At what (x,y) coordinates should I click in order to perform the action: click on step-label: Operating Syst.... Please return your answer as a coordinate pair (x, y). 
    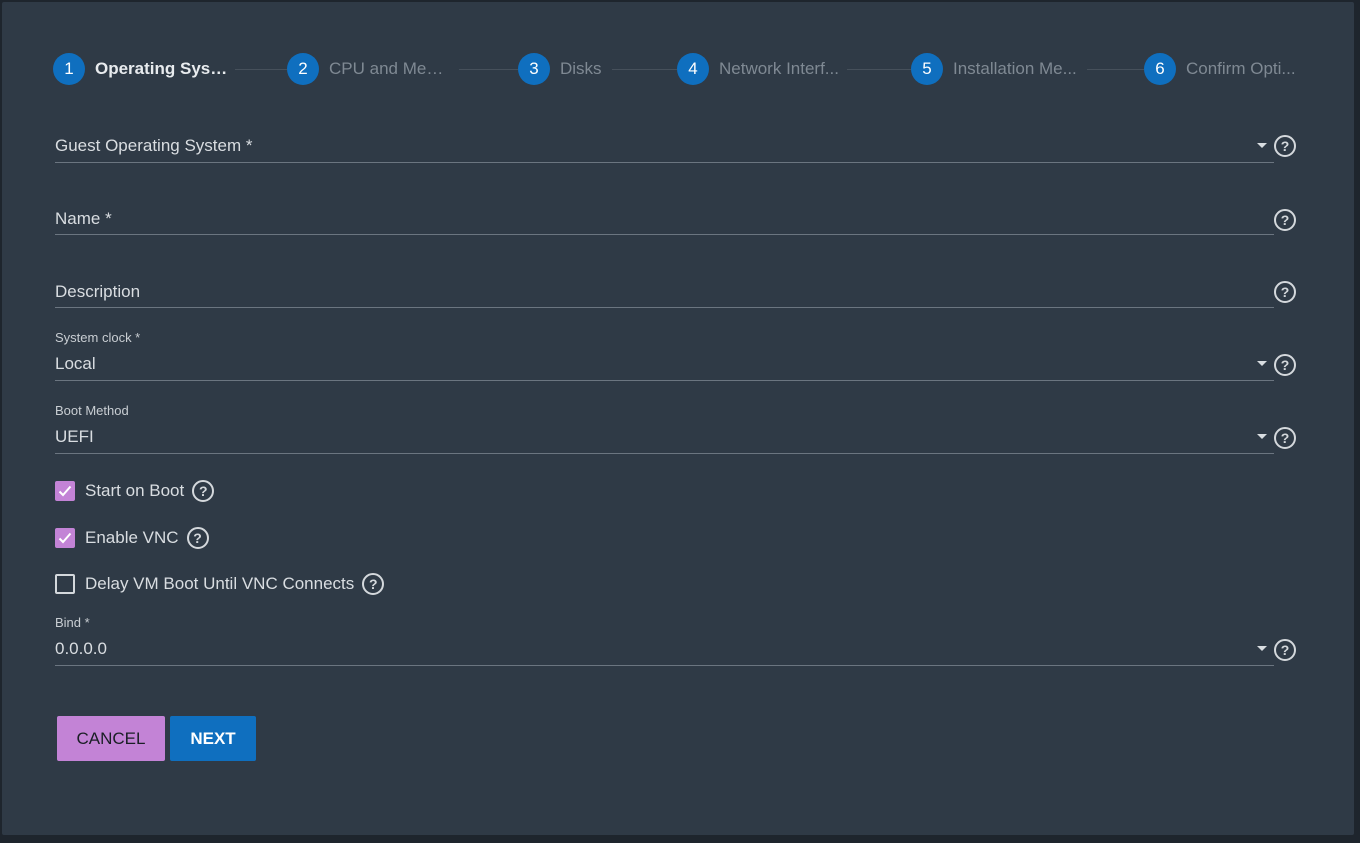
    Looking at the image, I should click on (162, 68).